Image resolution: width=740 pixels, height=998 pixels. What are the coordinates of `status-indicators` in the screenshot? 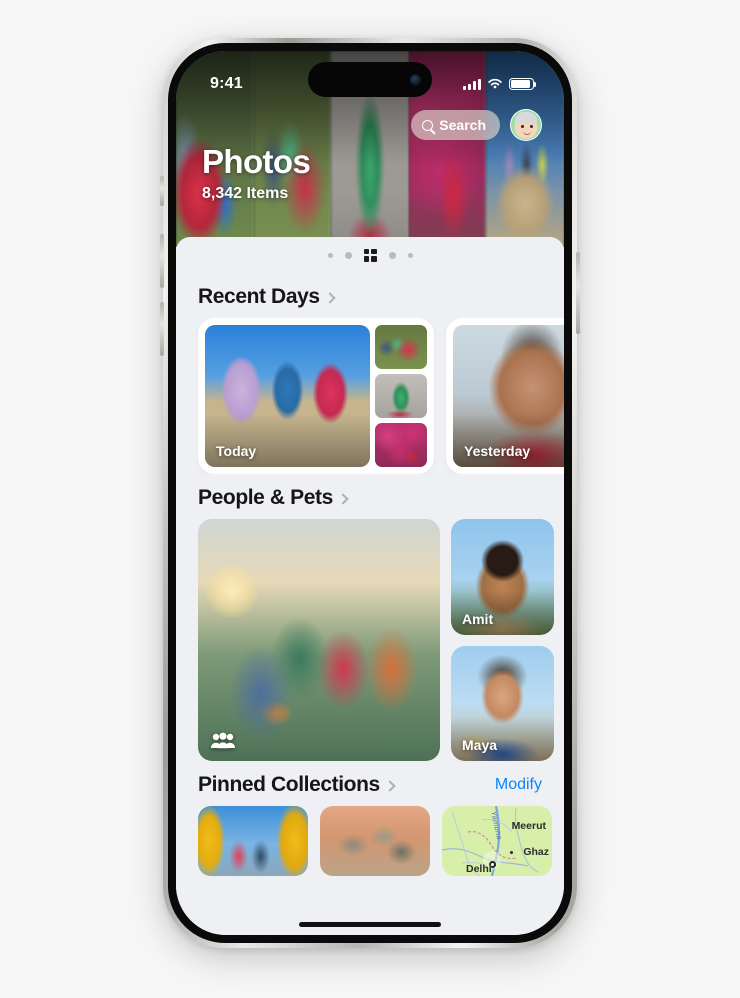 It's located at (500, 84).